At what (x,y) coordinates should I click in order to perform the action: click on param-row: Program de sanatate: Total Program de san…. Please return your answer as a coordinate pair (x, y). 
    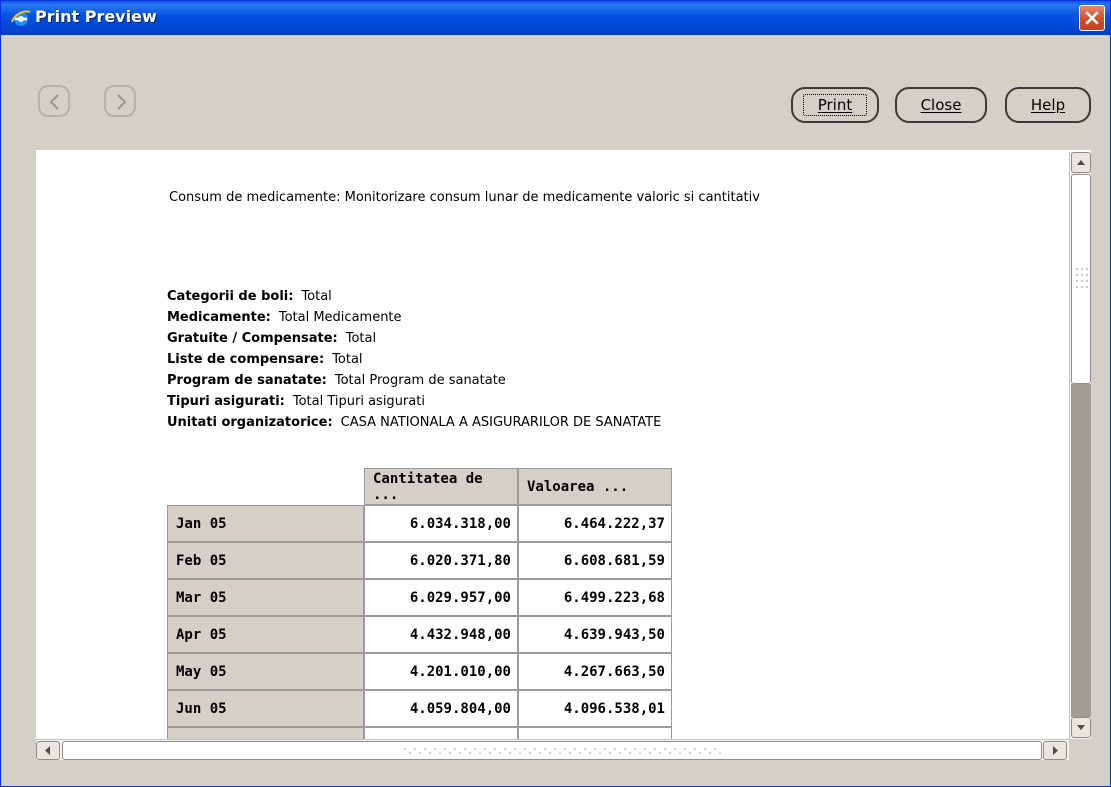
    Looking at the image, I should click on (414, 380).